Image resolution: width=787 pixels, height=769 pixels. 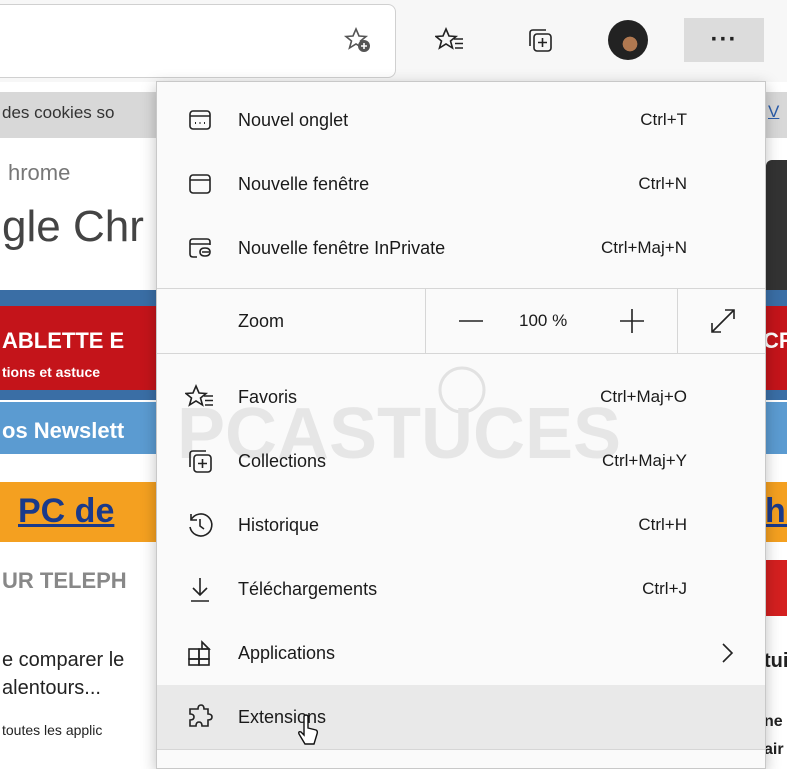 What do you see at coordinates (261, 321) in the screenshot?
I see `zoom-label: Zoom` at bounding box center [261, 321].